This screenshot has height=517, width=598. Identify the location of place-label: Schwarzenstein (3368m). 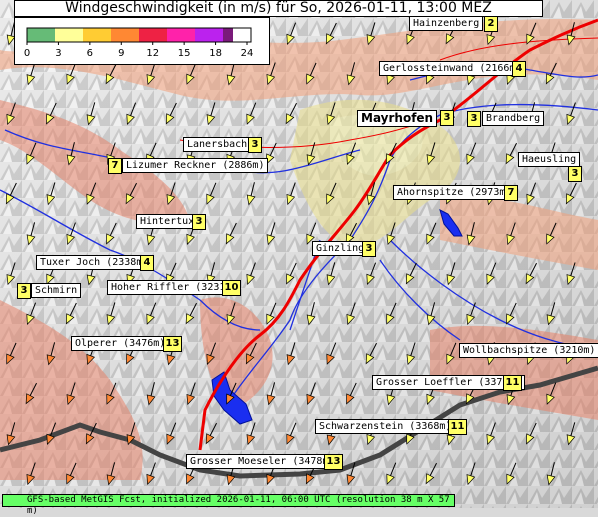
(385, 426).